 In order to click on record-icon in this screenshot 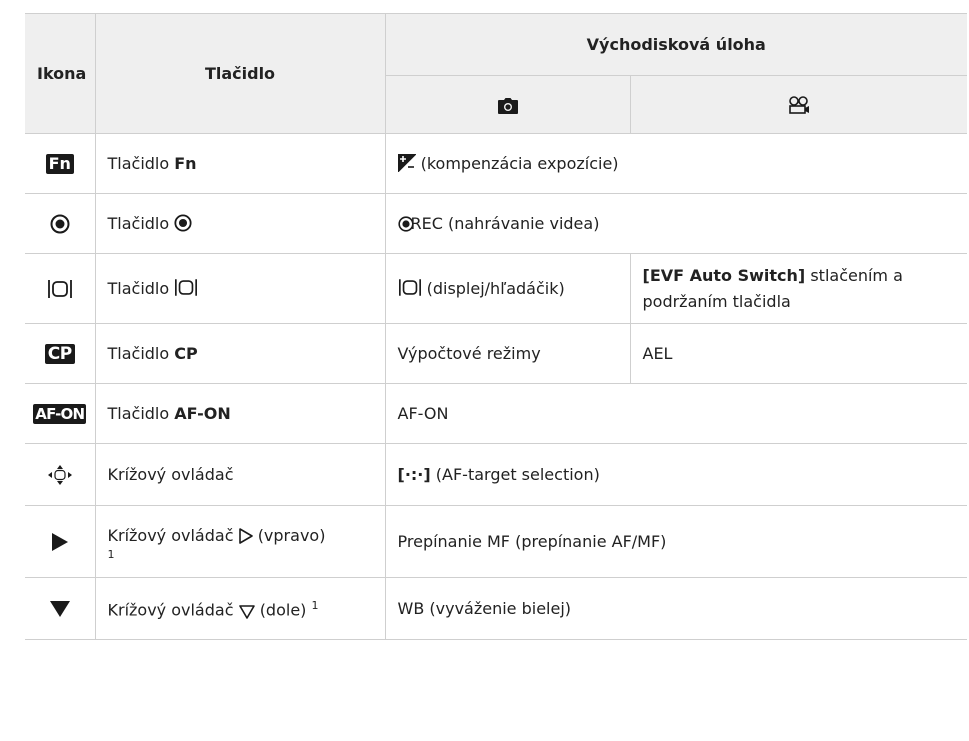, I will do `click(183, 222)`.